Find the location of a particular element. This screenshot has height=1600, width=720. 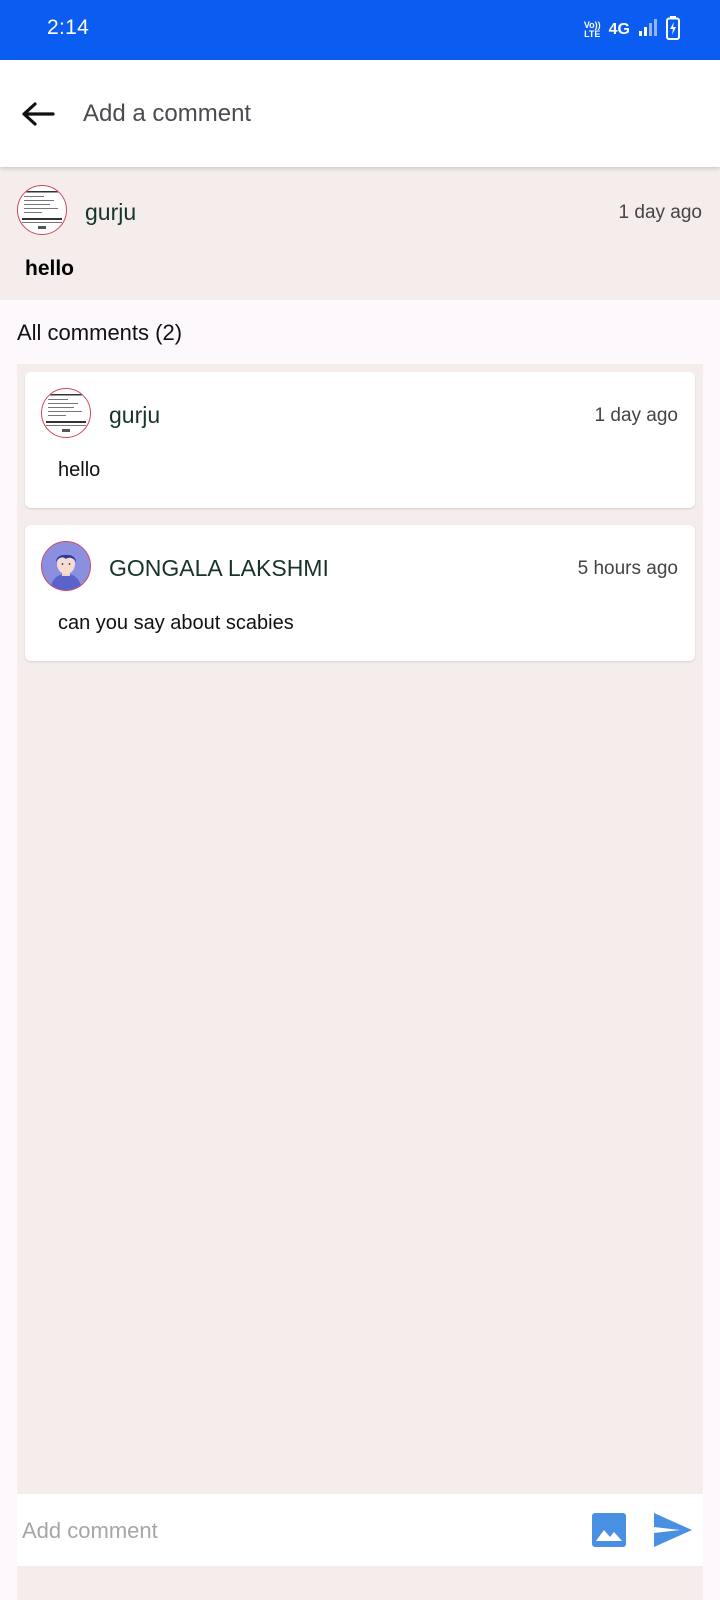

comment-time: 5 hours ago is located at coordinates (627, 568).